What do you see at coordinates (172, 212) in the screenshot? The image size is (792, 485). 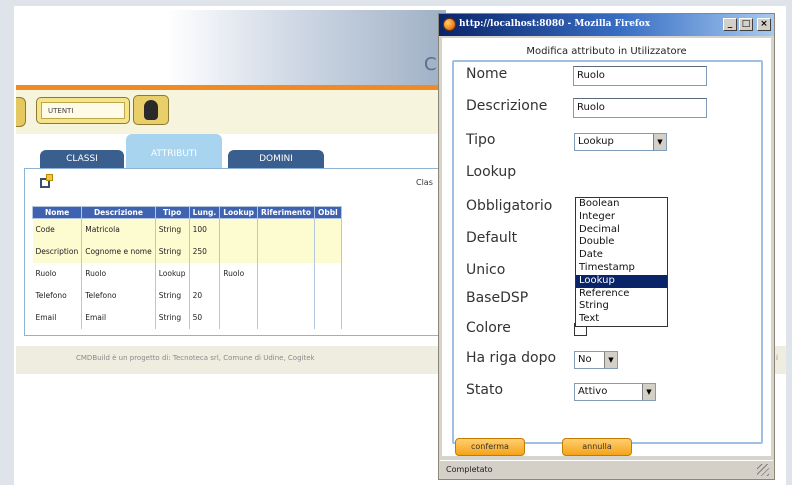 I see `column-header: Tipo` at bounding box center [172, 212].